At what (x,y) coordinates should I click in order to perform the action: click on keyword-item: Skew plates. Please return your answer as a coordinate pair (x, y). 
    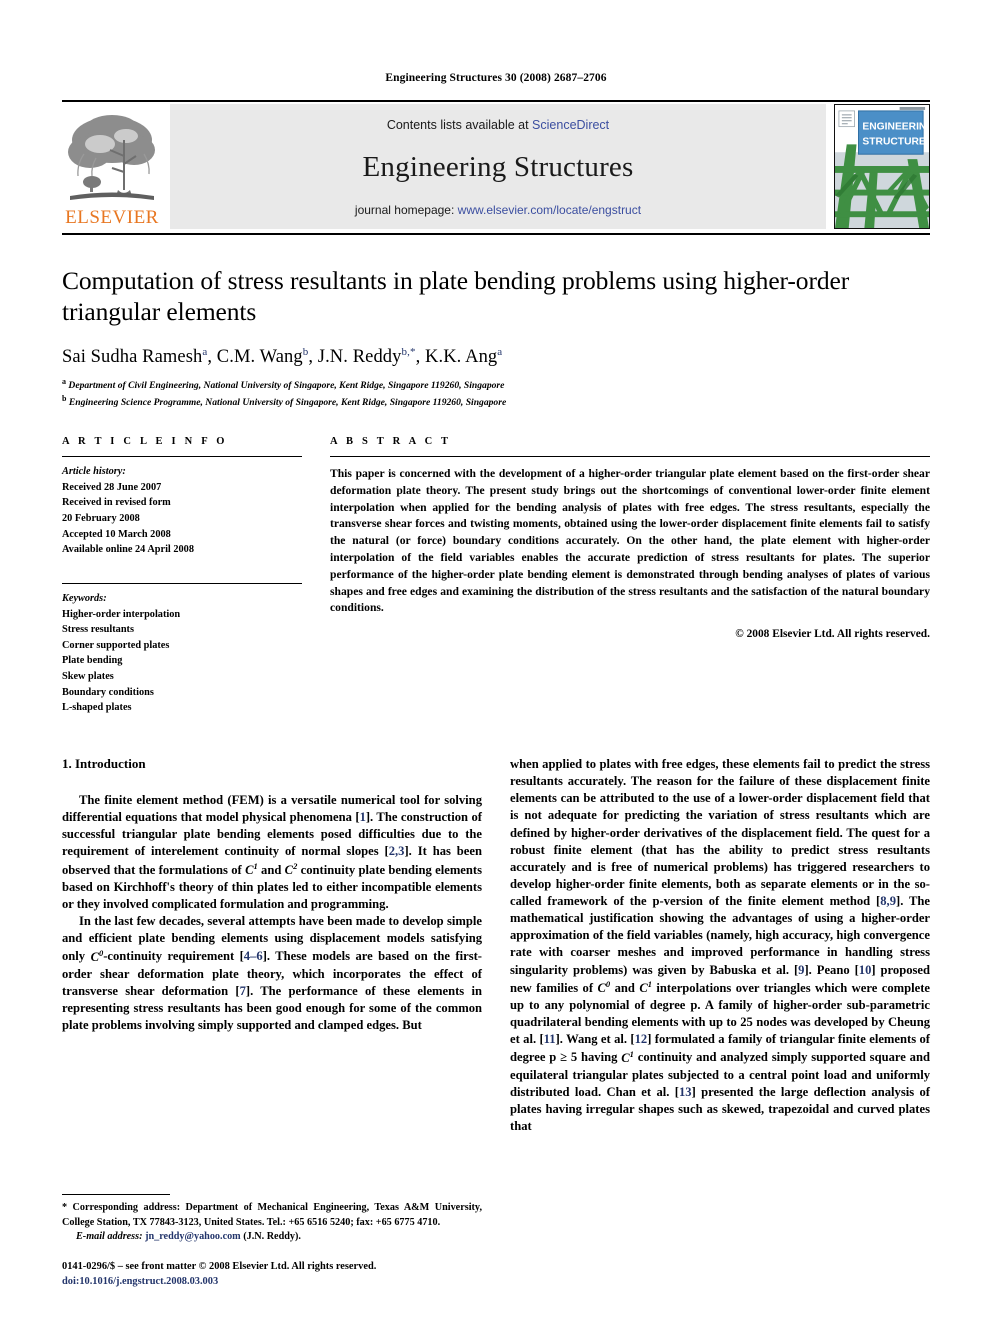
    Looking at the image, I should click on (88, 677).